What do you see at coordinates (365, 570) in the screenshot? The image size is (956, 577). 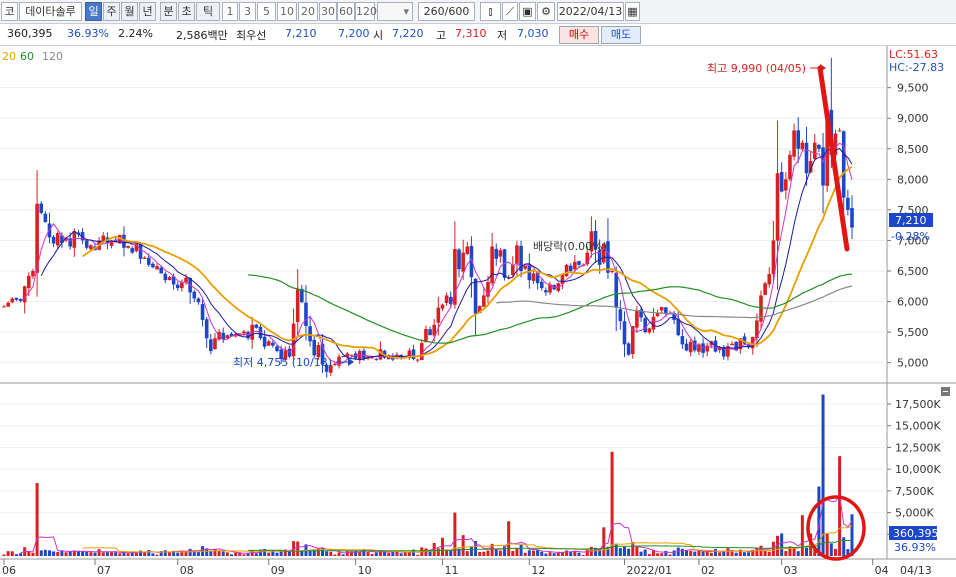 I see `date-tick: 10` at bounding box center [365, 570].